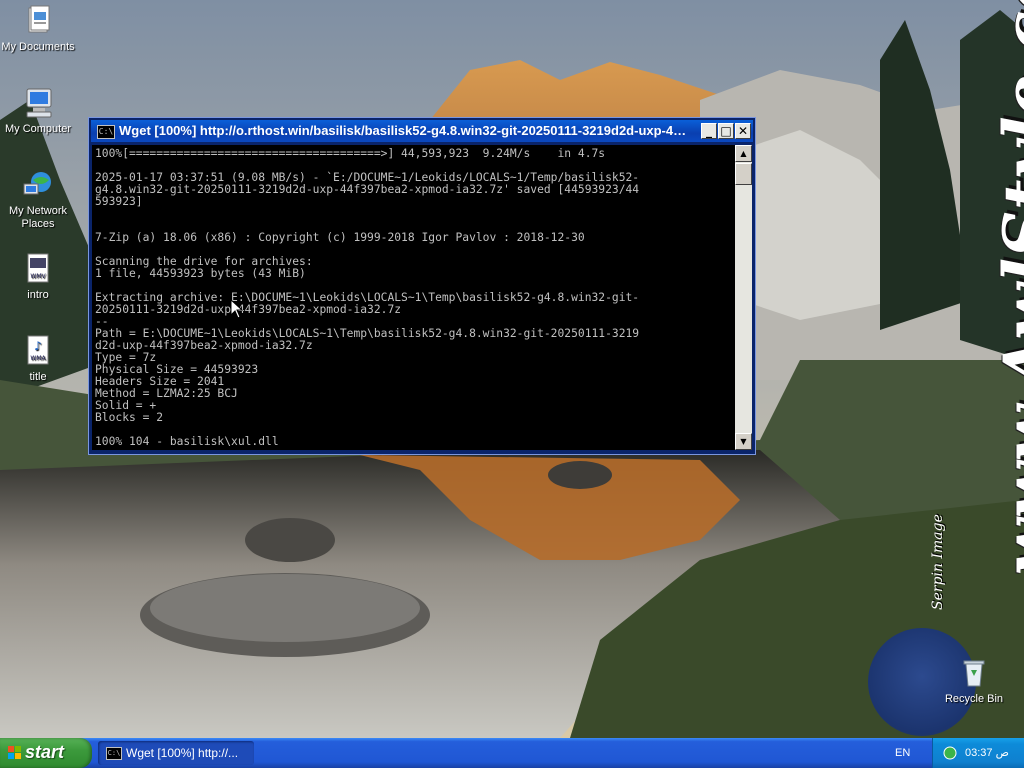 The width and height of the screenshot is (1024, 768). Describe the element at coordinates (974, 673) in the screenshot. I see `recycle-bin-icon` at that location.